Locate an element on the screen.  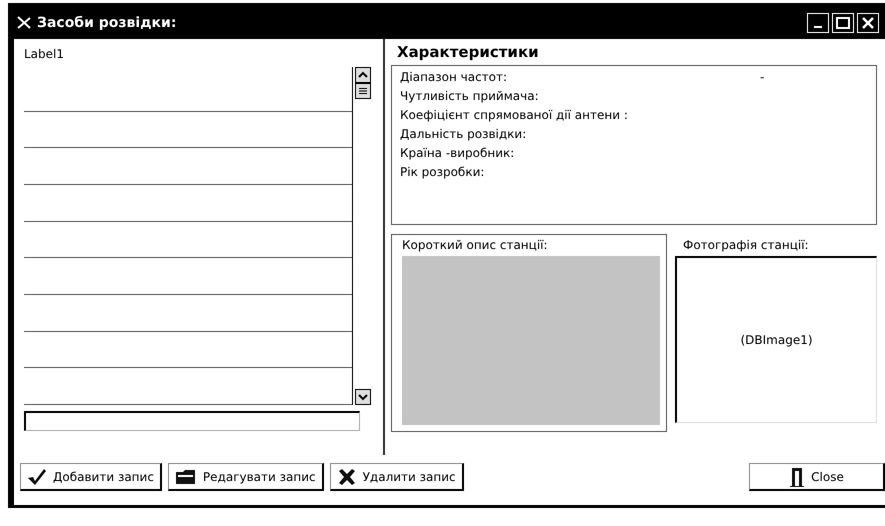
input-field is located at coordinates (192, 421).